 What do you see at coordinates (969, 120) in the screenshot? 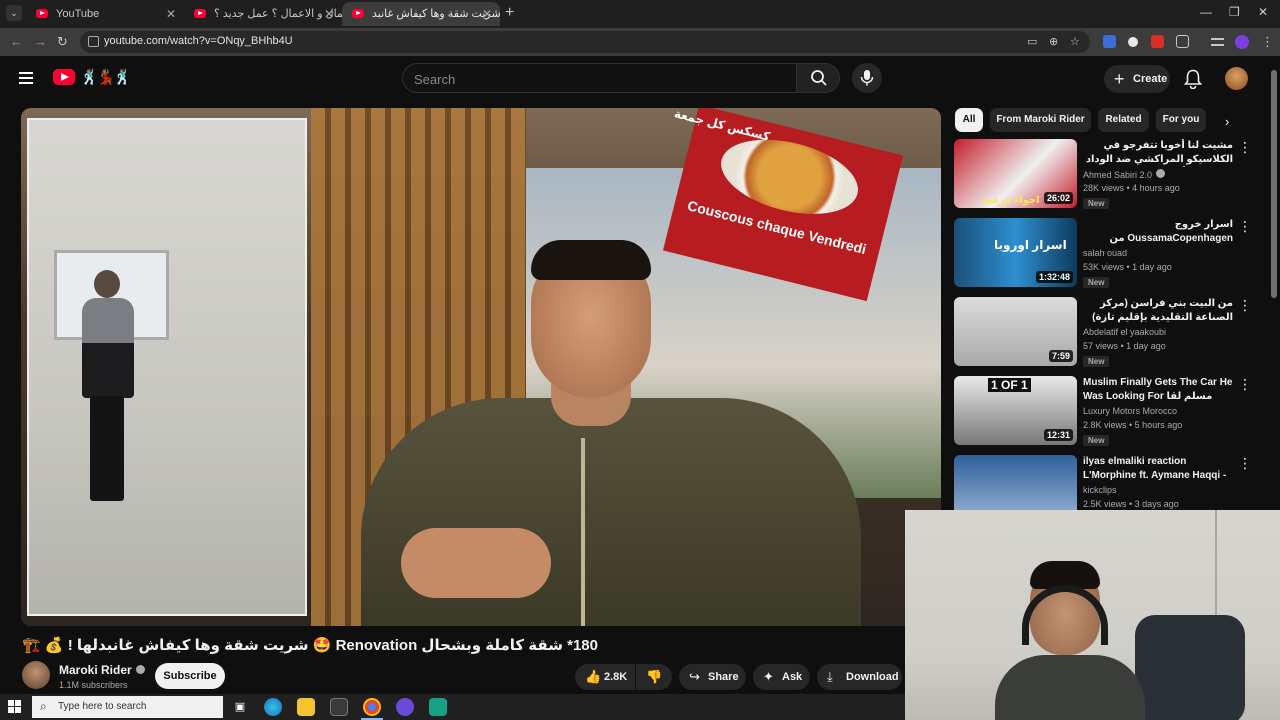
I see `chip-all: All` at bounding box center [969, 120].